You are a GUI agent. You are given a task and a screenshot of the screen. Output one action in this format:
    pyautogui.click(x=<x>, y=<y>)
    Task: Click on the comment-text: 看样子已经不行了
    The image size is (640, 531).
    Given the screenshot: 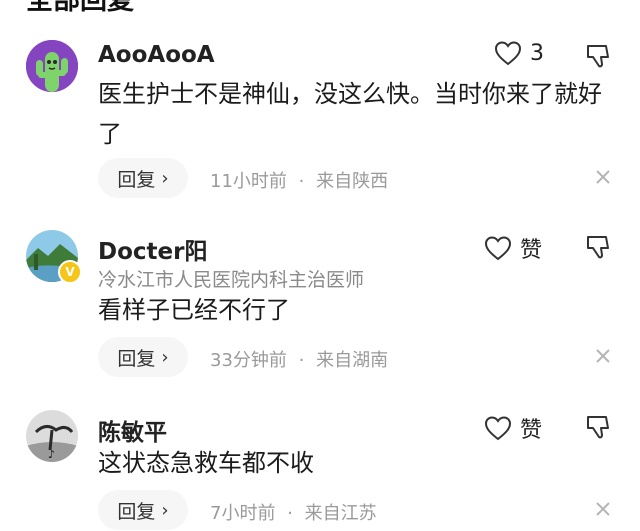 What is the action you would take?
    pyautogui.click(x=194, y=310)
    